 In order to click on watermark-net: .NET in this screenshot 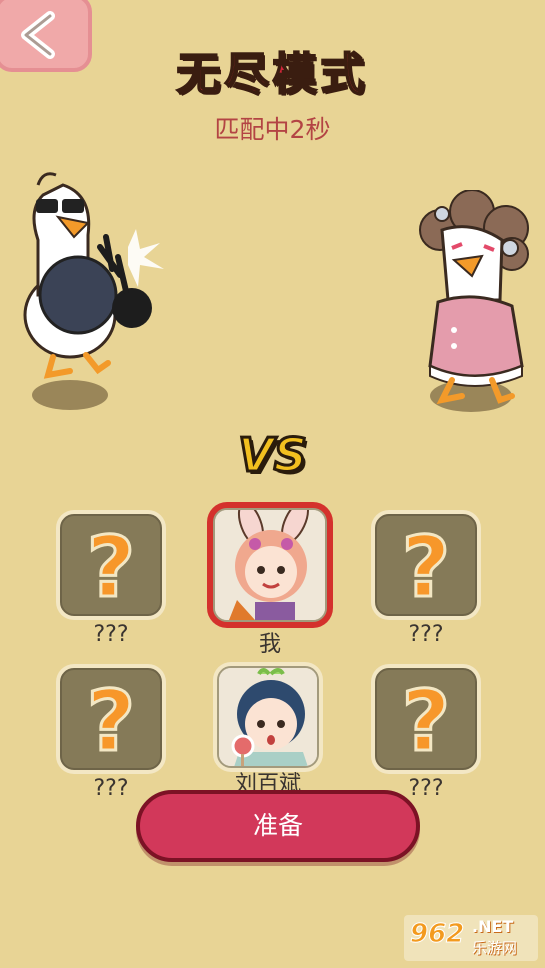, I will do `click(493, 926)`.